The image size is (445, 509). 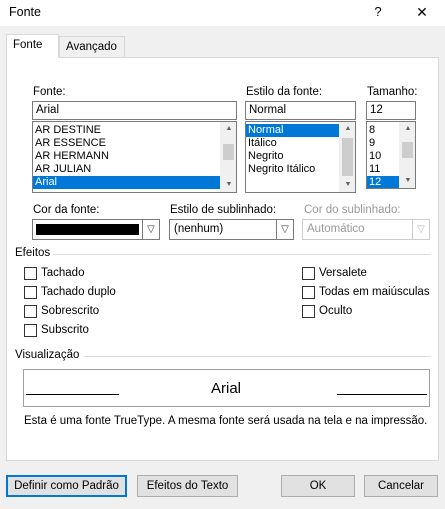 I want to click on subscript-label: Subscrito, so click(x=65, y=330).